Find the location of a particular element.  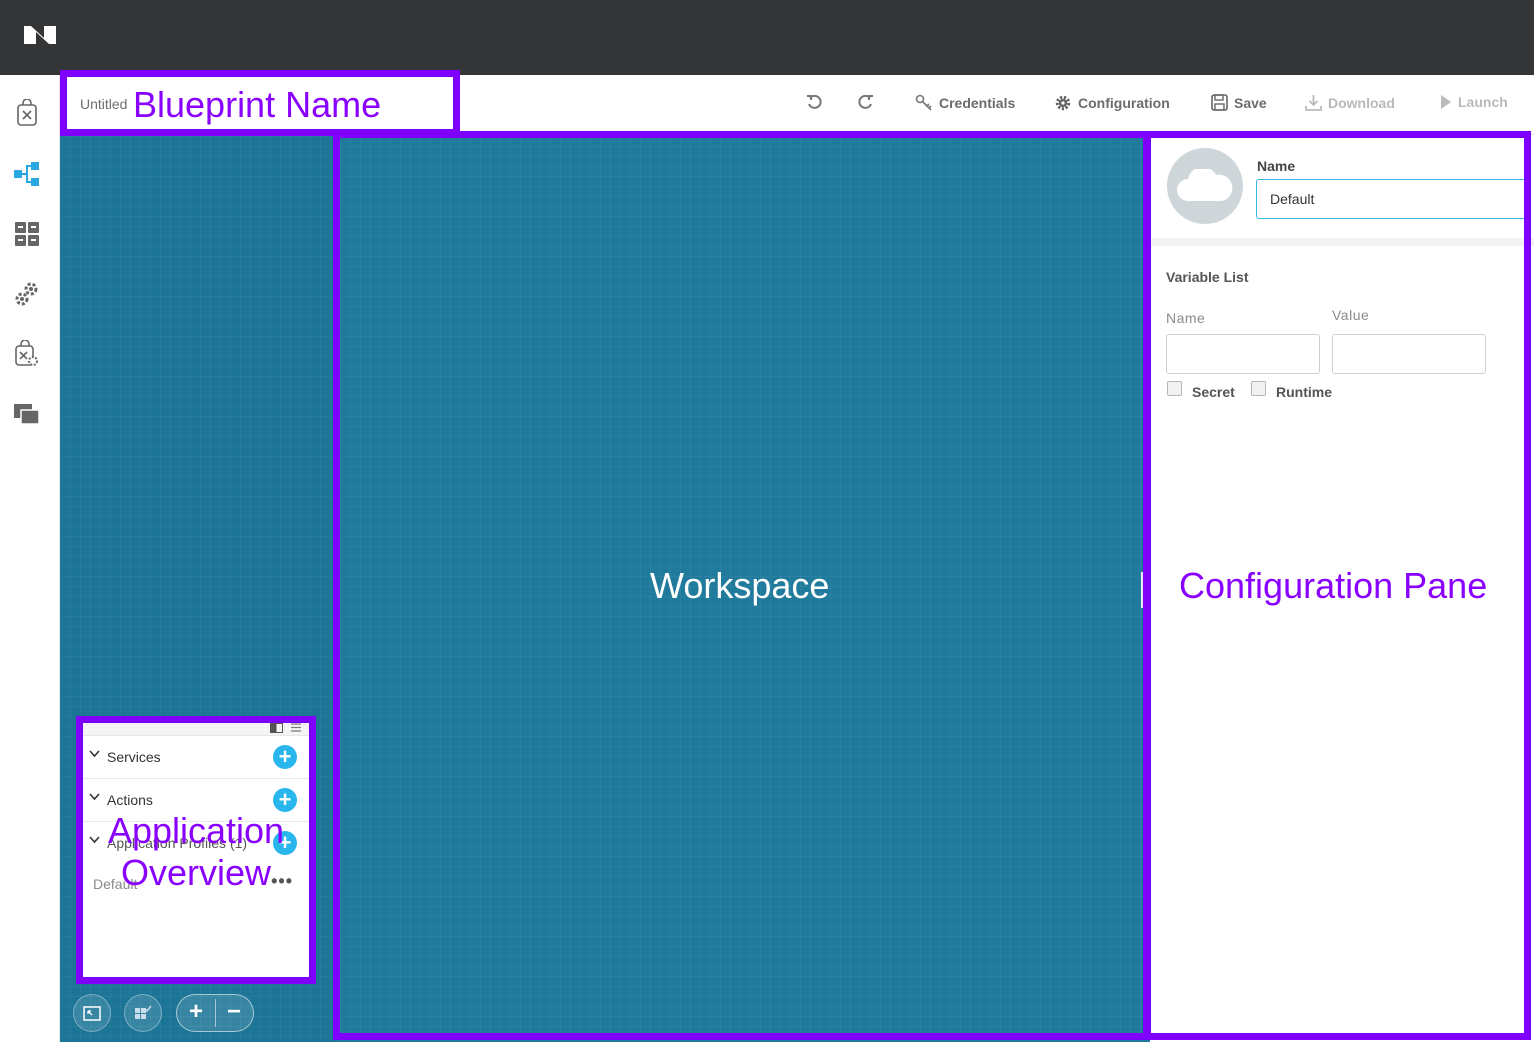

blueprint-bag-icon is located at coordinates (27, 113).